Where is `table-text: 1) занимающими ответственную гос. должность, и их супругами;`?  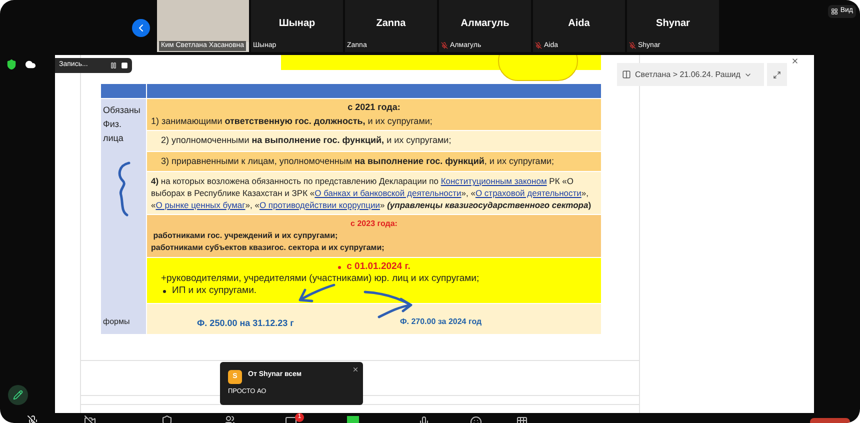 table-text: 1) занимающими ответственную гос. должность, и их супругами; is located at coordinates (292, 121).